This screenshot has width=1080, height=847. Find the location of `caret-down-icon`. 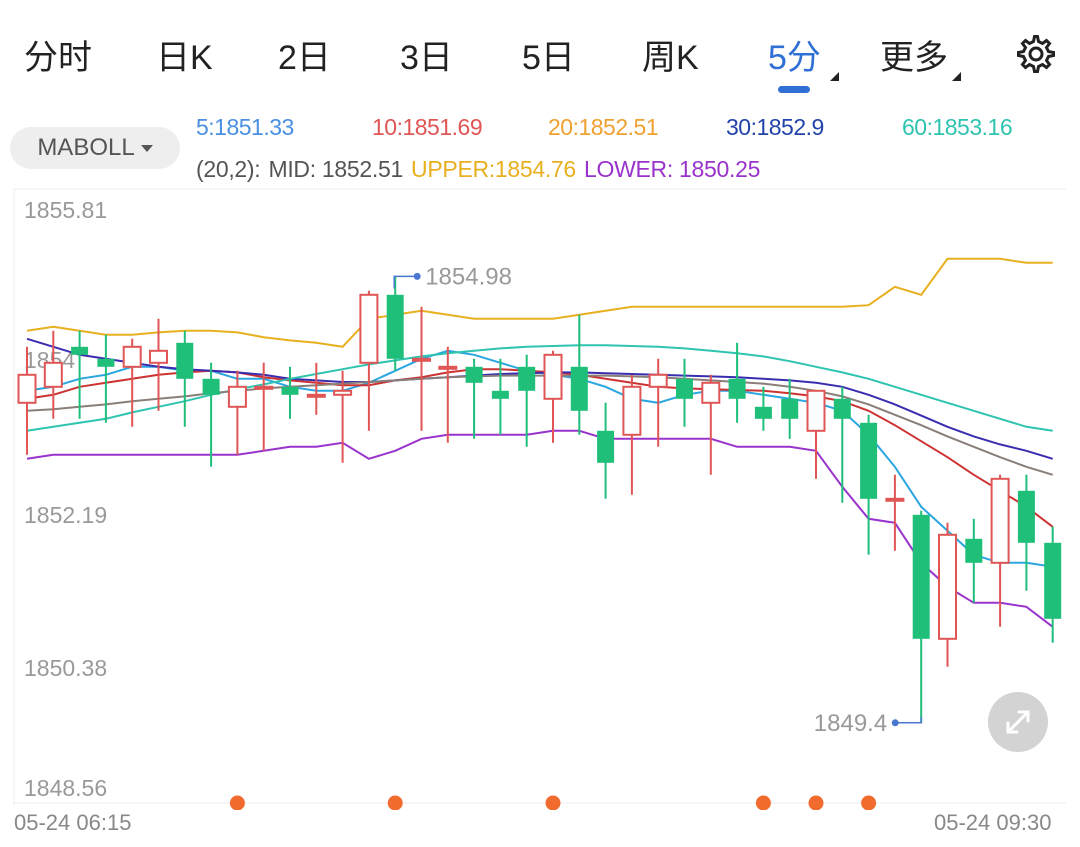

caret-down-icon is located at coordinates (146, 148).